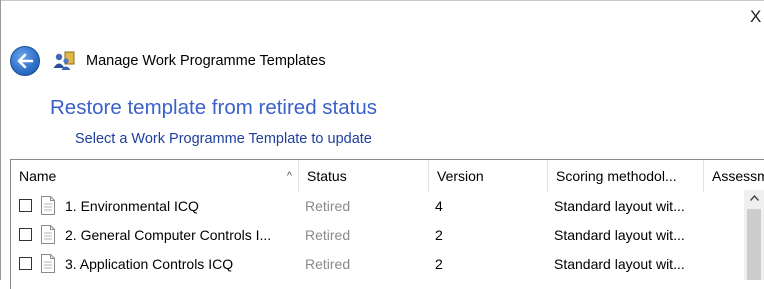  Describe the element at coordinates (754, 244) in the screenshot. I see `scroll-thumb` at that location.